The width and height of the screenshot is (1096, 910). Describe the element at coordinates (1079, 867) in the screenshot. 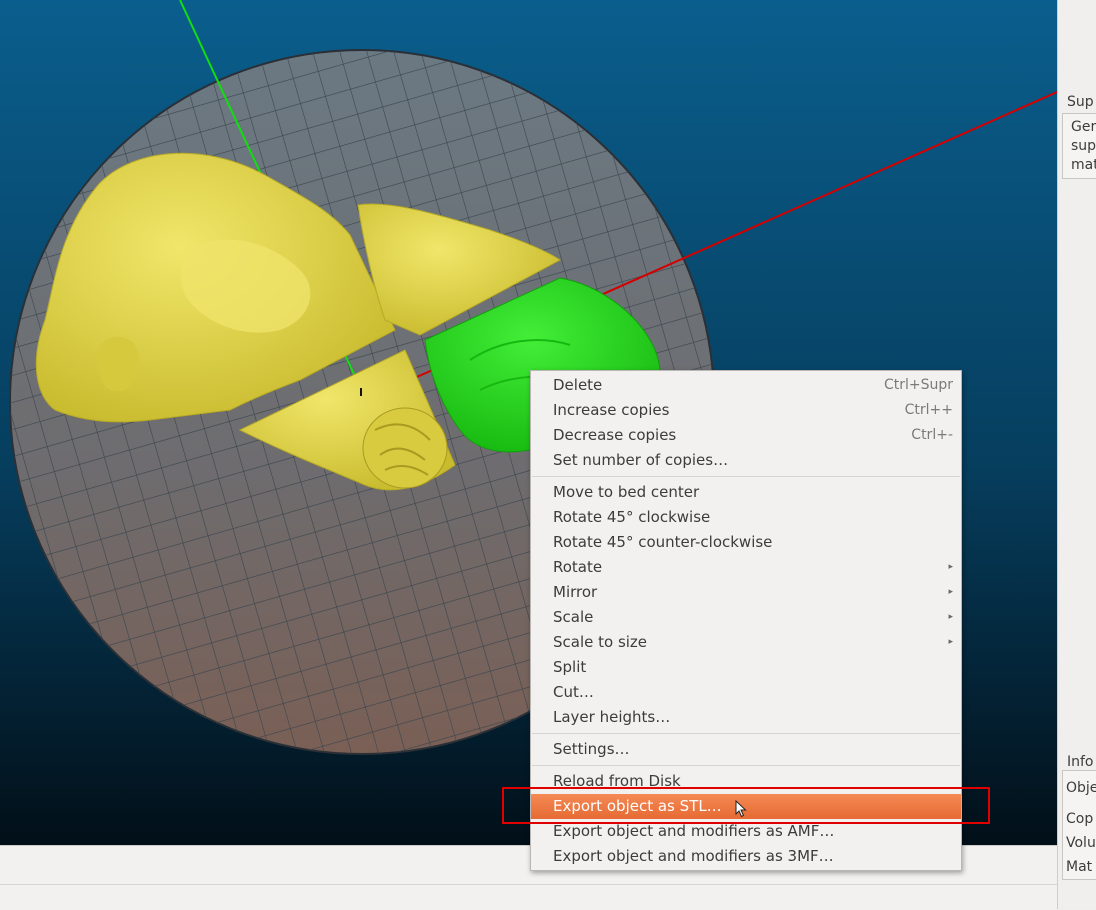

I see `info-row-materials: Mat` at that location.